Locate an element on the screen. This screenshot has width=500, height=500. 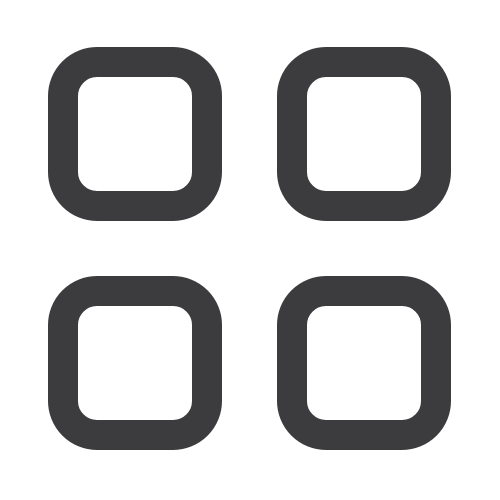
grid-tile-top-left is located at coordinates (135, 134).